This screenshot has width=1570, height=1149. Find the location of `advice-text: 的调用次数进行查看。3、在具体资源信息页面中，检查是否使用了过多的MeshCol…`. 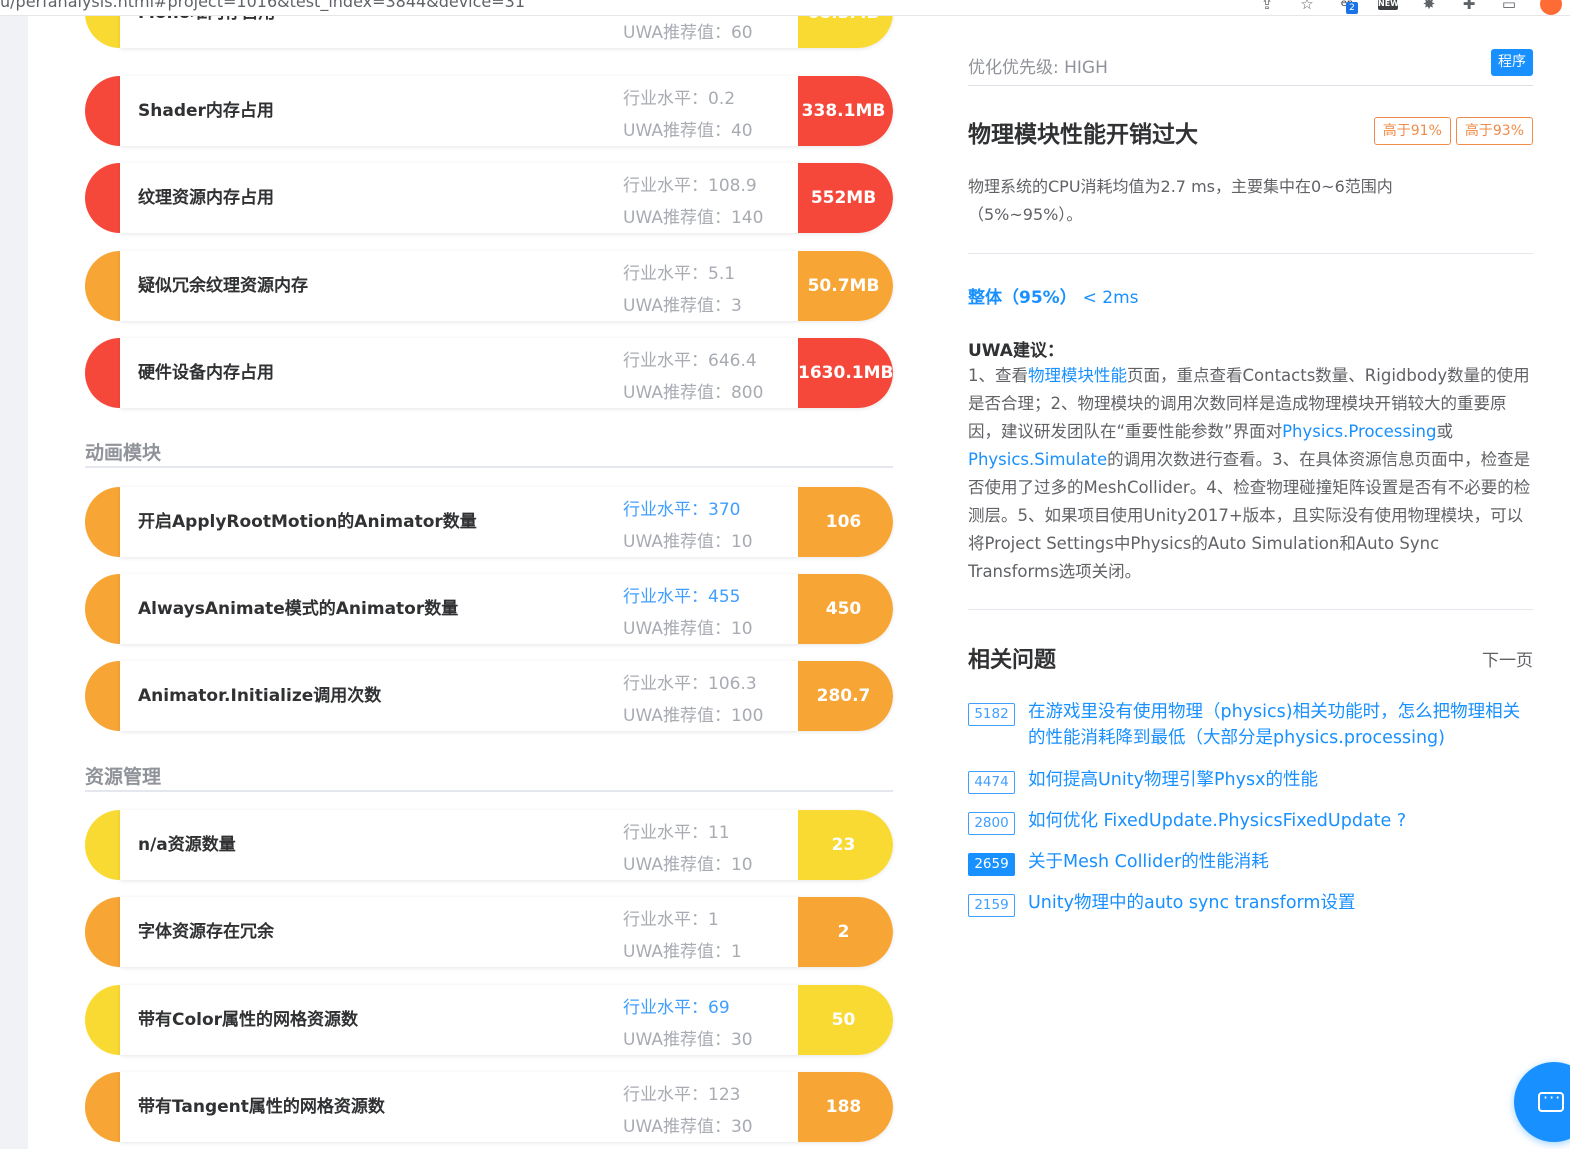

advice-text: 的调用次数进行查看。3、在具体资源信息页面中，检查是否使用了过多的MeshCol… is located at coordinates (1249, 515).